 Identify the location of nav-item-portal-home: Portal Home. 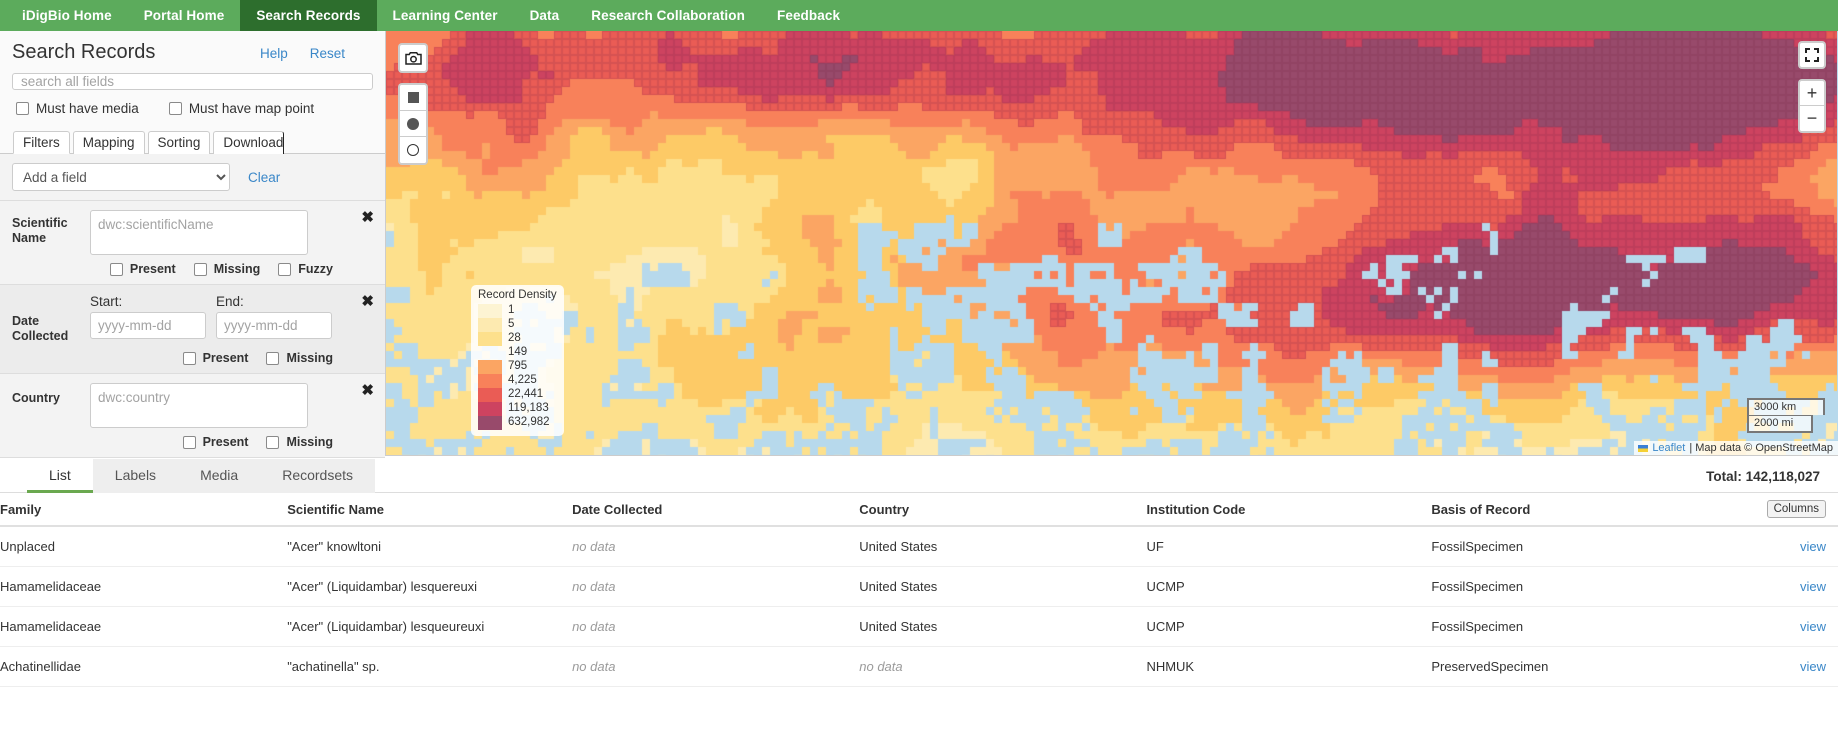
(184, 15).